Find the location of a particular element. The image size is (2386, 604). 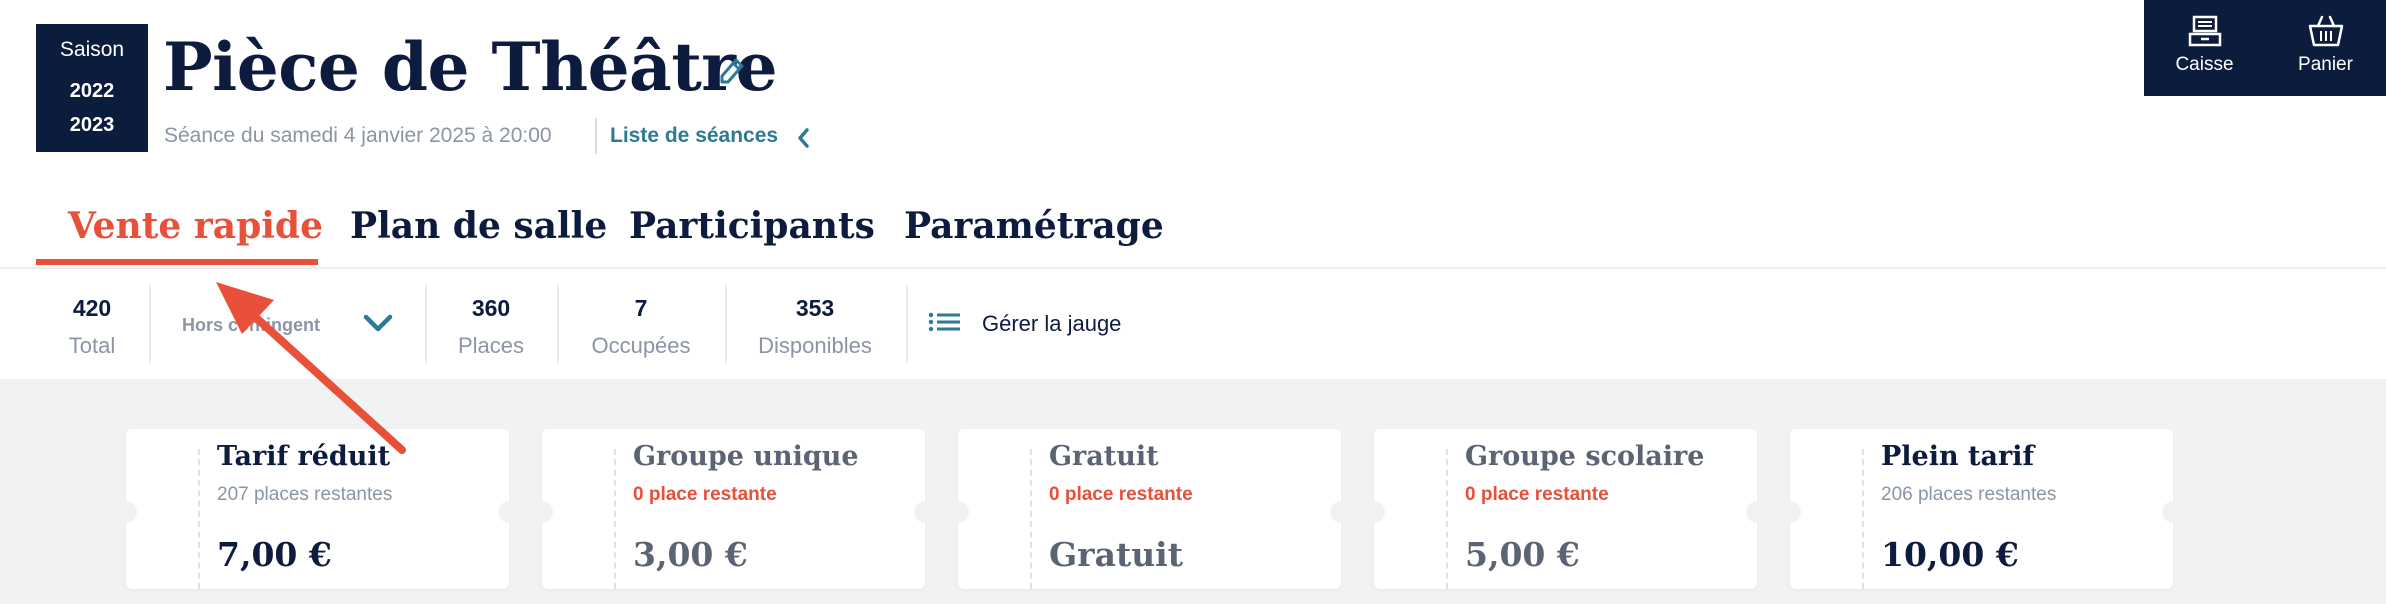

tab-parametrage: Paramétrage is located at coordinates (1034, 226).